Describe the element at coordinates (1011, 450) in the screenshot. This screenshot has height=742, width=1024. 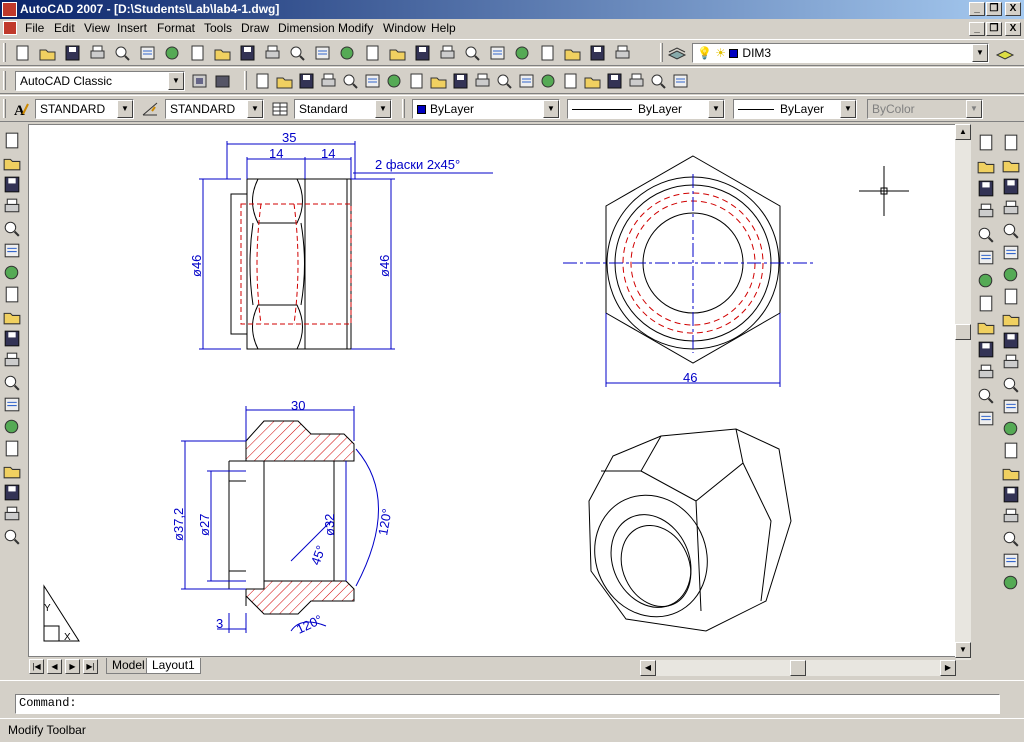
I see `chamfer-icon` at that location.